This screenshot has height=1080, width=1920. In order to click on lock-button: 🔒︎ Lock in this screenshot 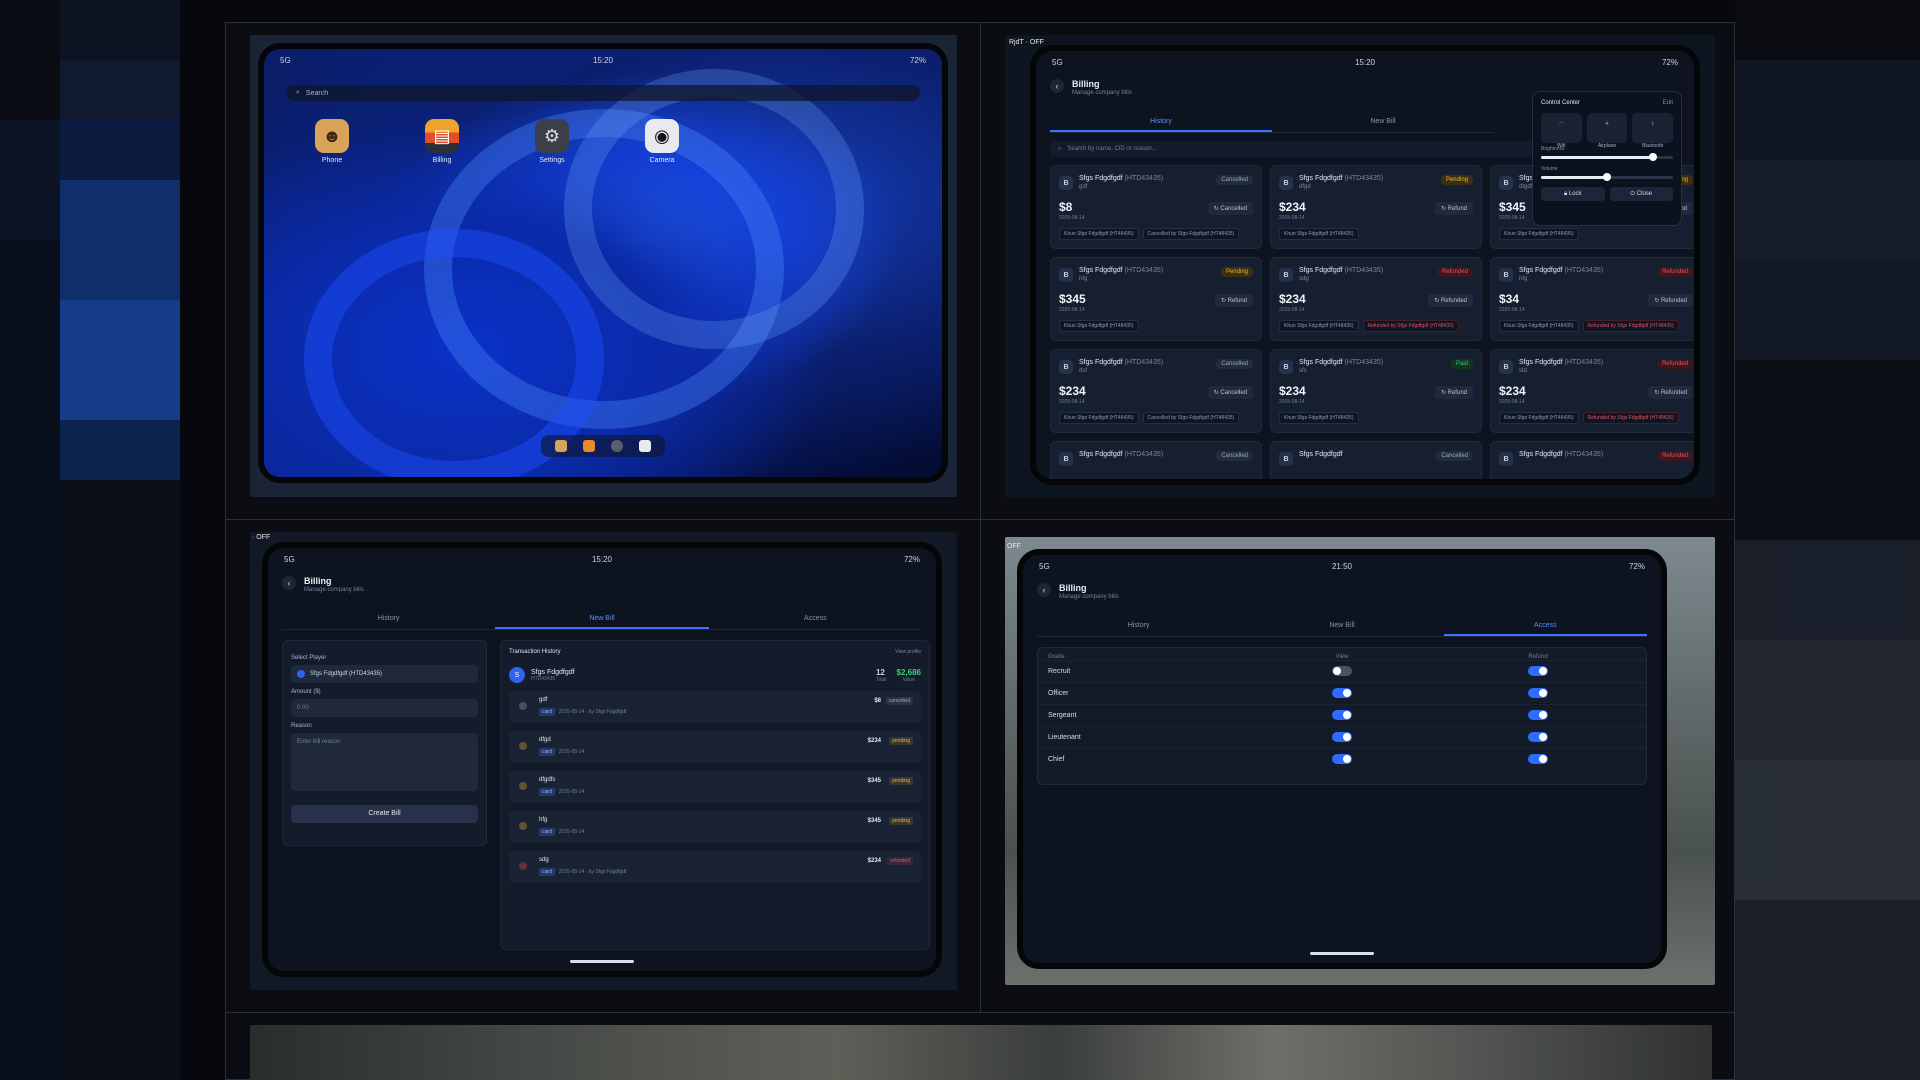, I will do `click(1573, 194)`.